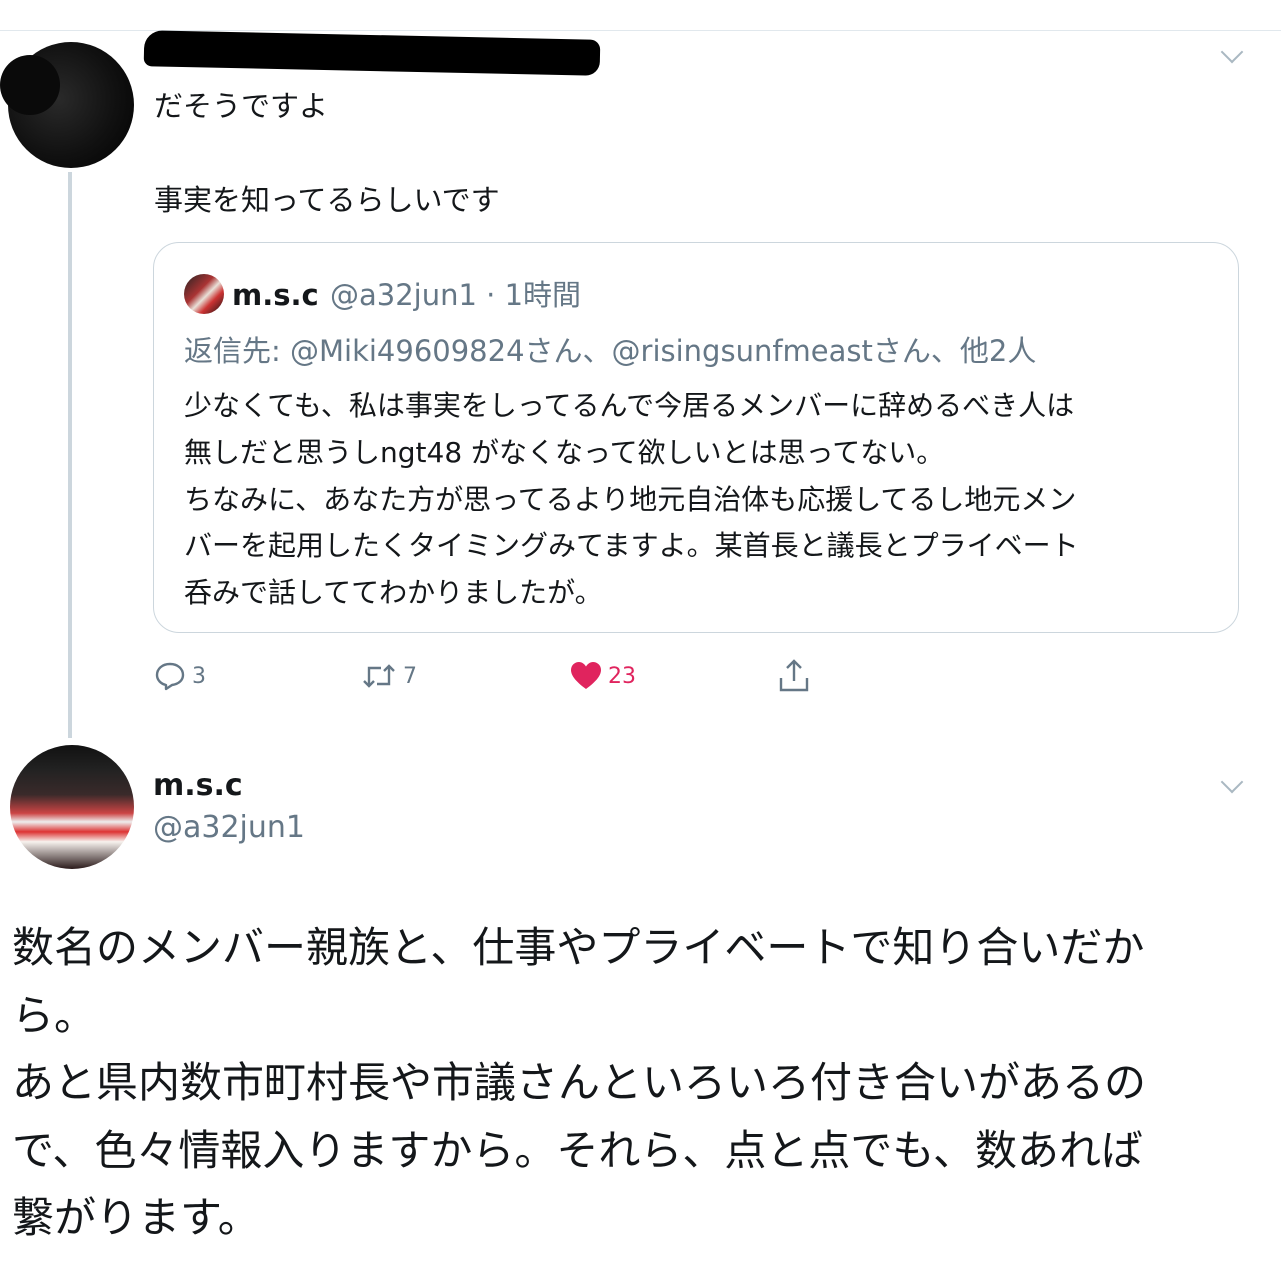 The width and height of the screenshot is (1281, 1287). I want to click on retweet-button: 7, so click(389, 676).